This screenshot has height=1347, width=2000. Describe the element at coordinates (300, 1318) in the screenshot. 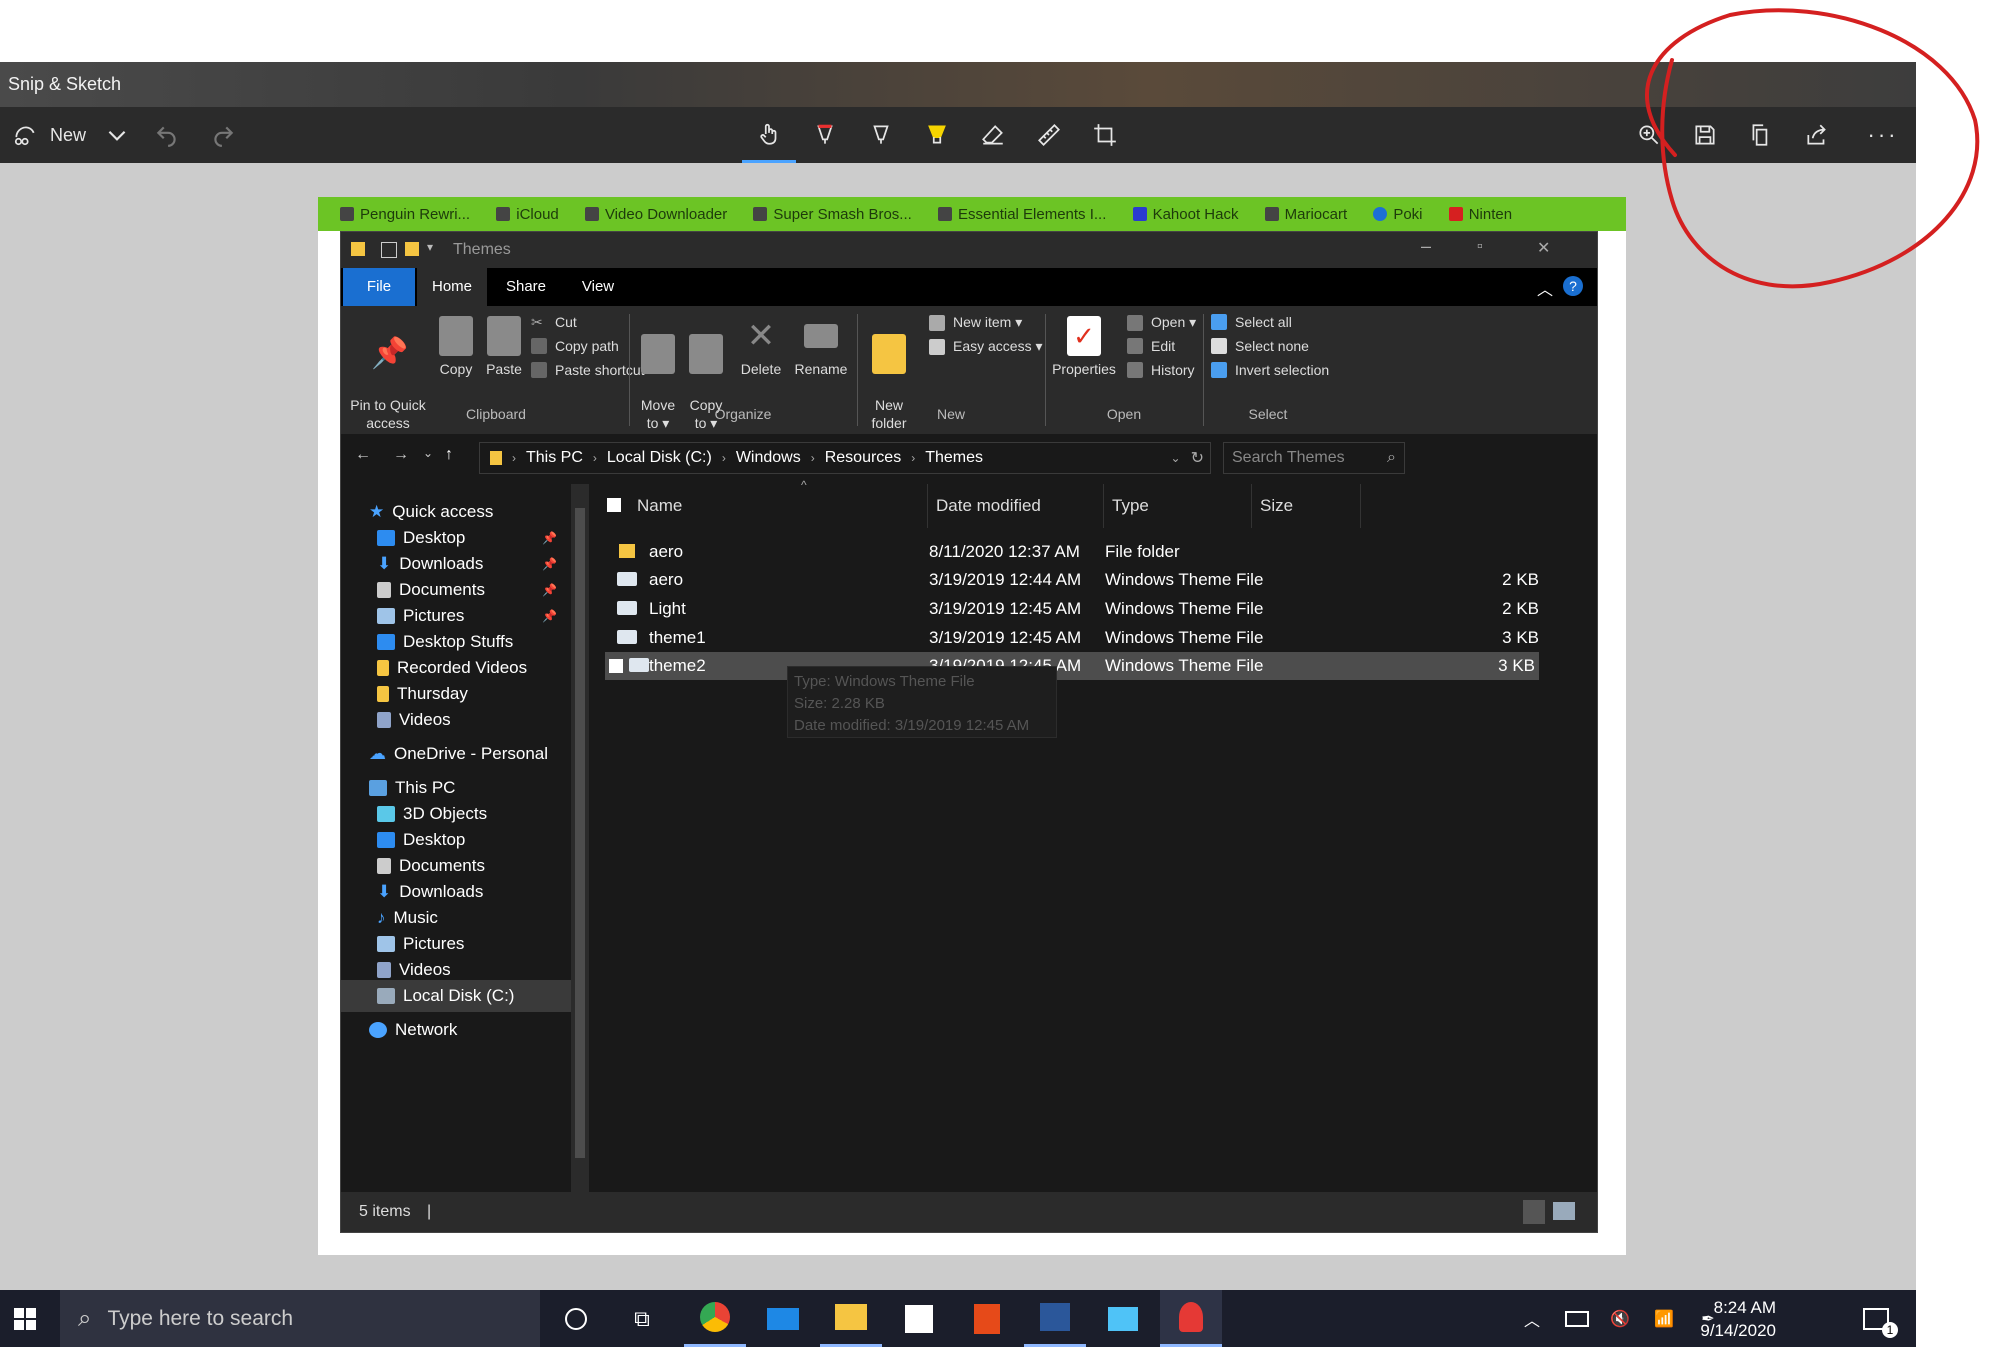

I see `taskbar-search: ⌕ Type here to search` at that location.